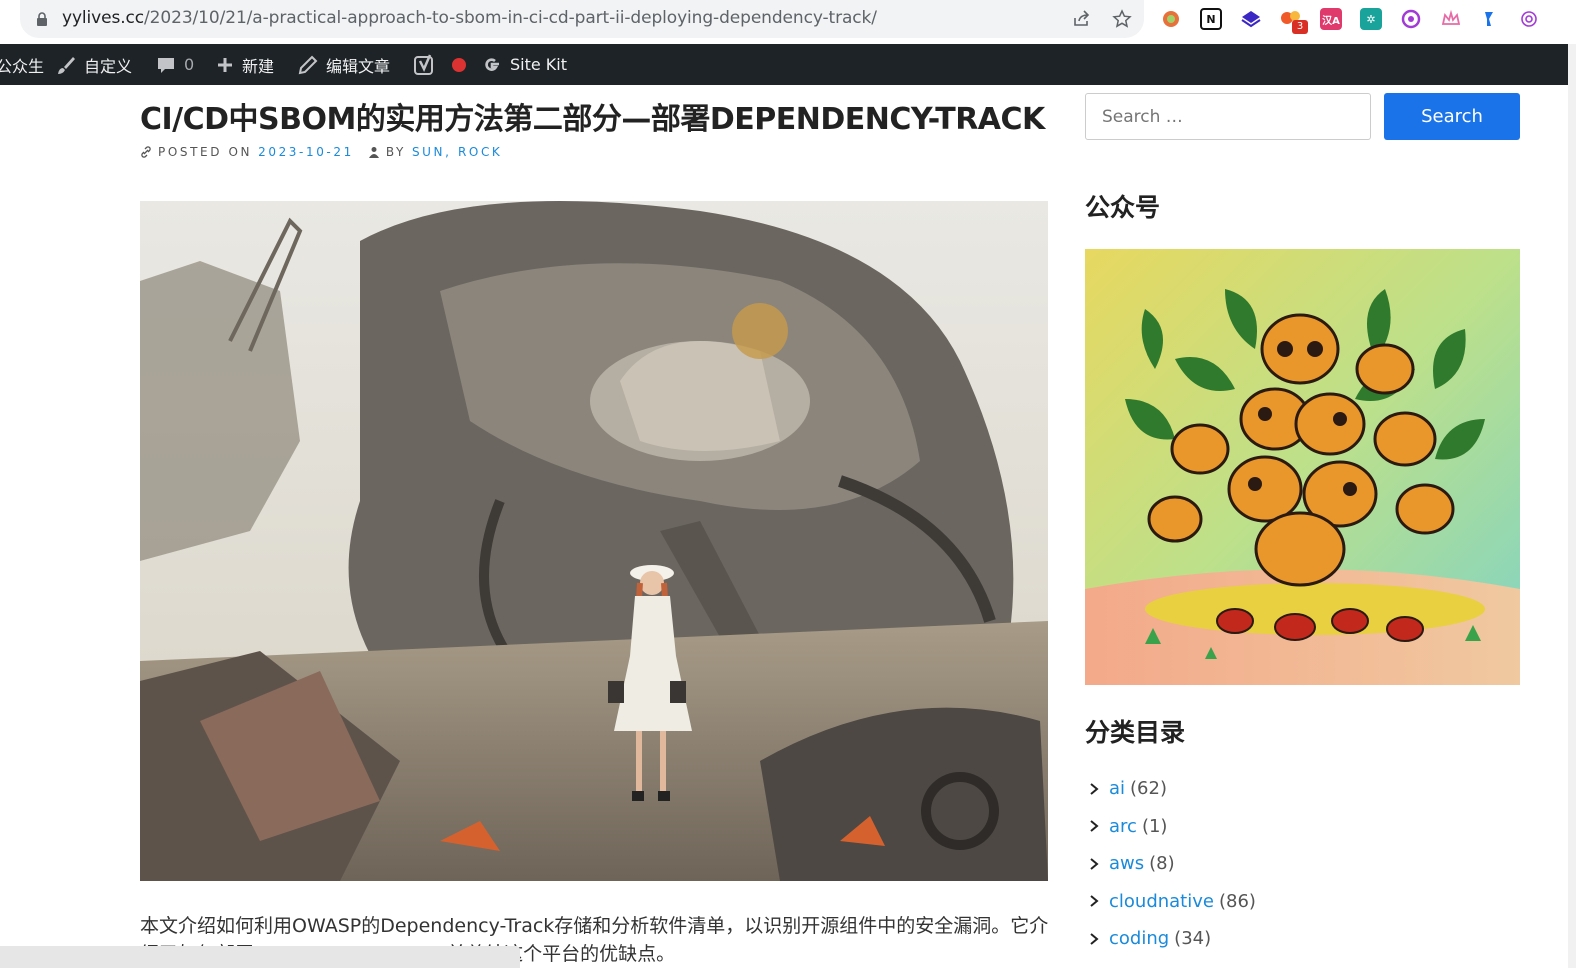 The height and width of the screenshot is (968, 1576). What do you see at coordinates (358, 66) in the screenshot?
I see `edit-post-label: 编辑文章` at bounding box center [358, 66].